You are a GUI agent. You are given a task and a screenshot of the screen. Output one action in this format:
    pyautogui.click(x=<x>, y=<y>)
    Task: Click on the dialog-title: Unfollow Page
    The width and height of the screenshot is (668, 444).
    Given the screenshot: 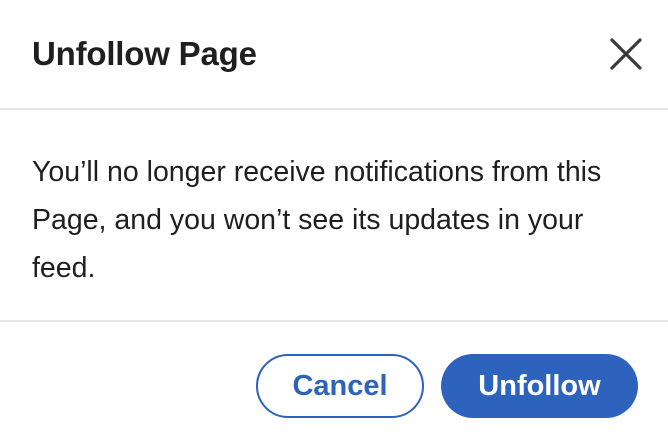 What is the action you would take?
    pyautogui.click(x=144, y=53)
    